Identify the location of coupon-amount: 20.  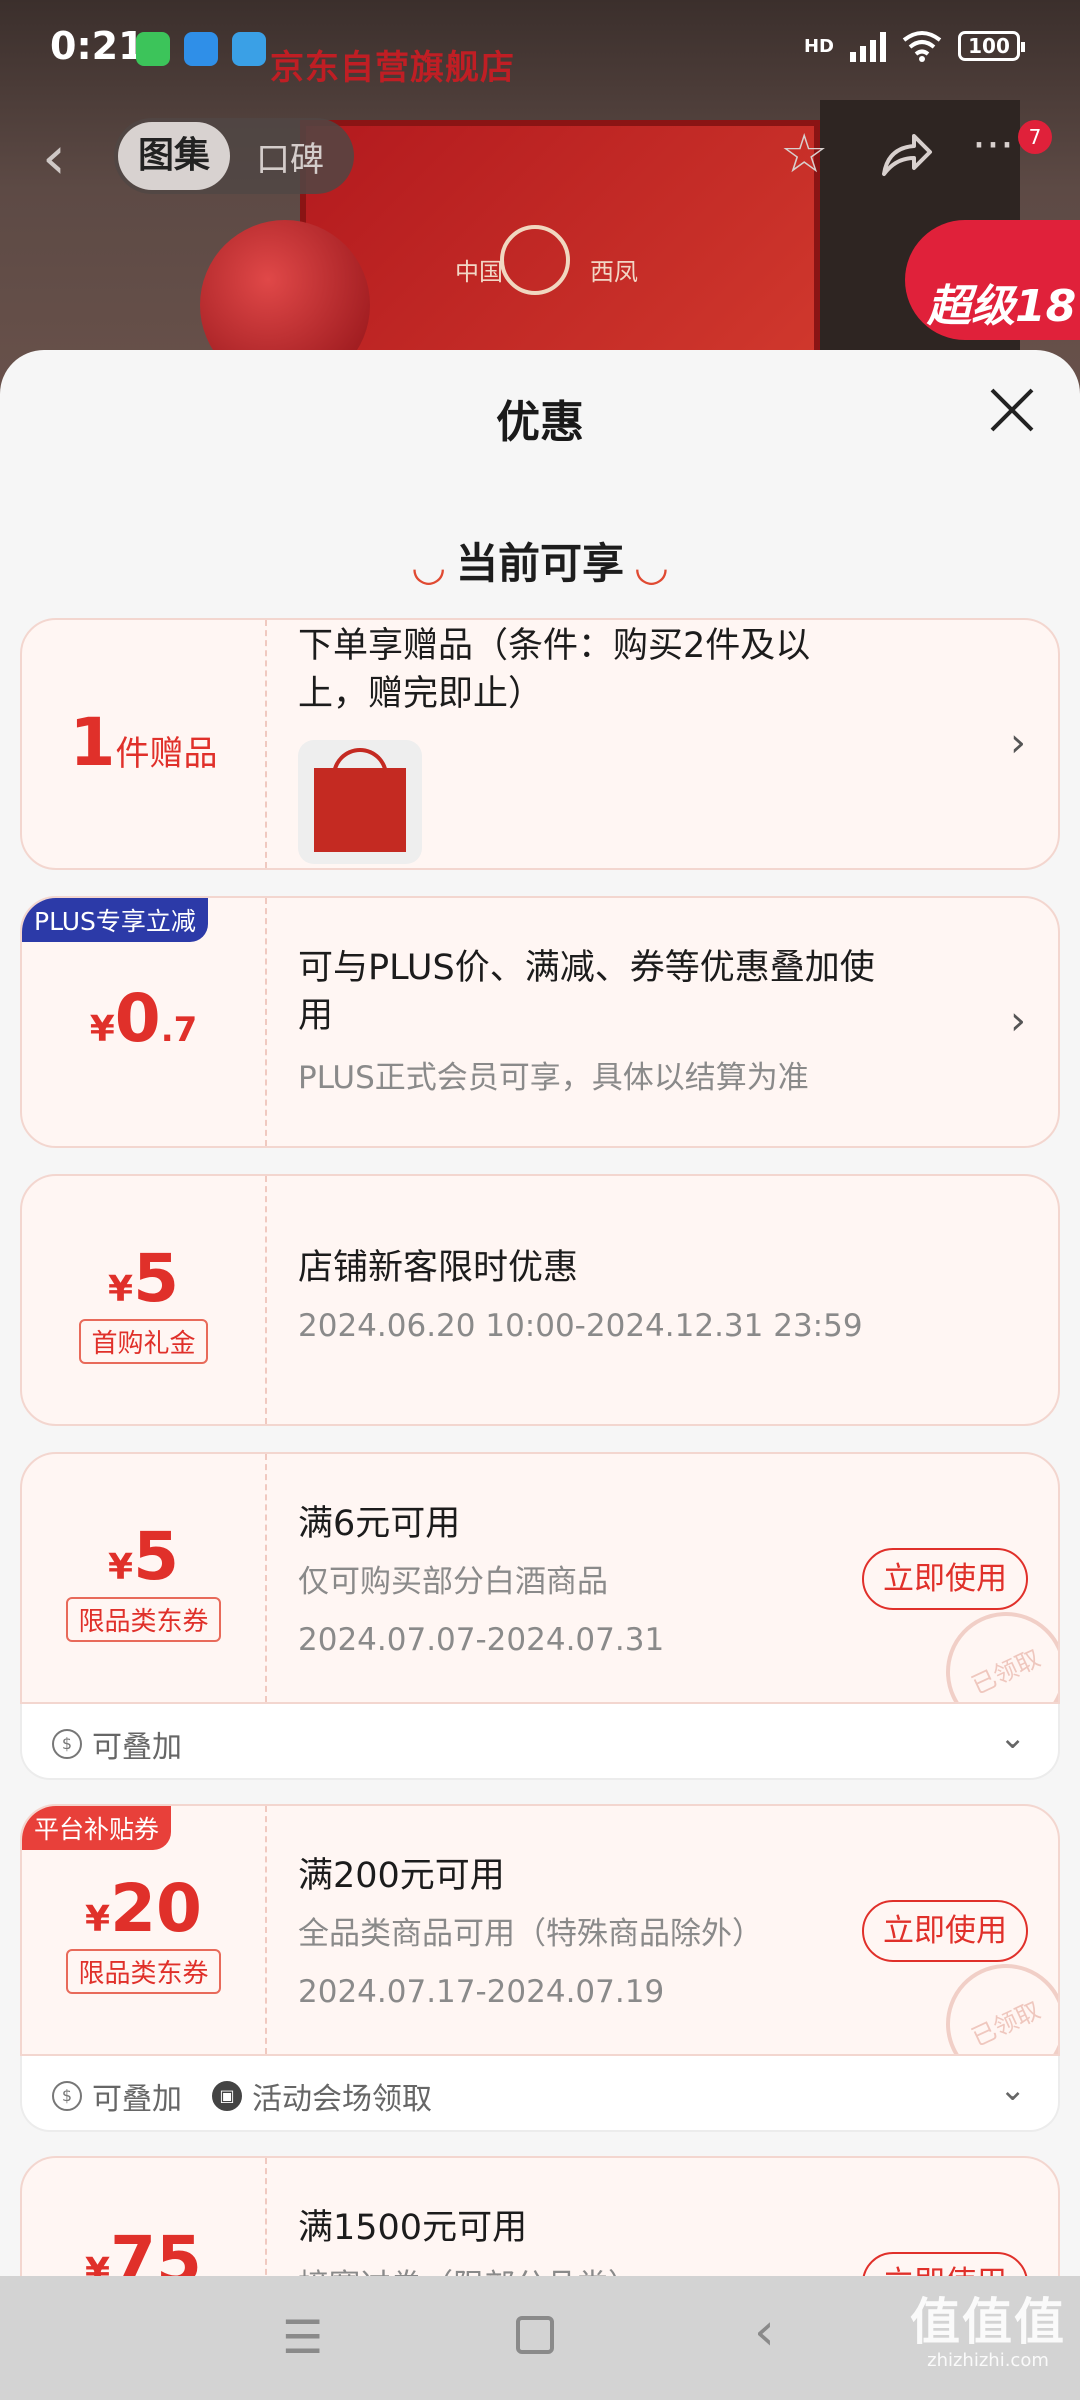
(156, 1908).